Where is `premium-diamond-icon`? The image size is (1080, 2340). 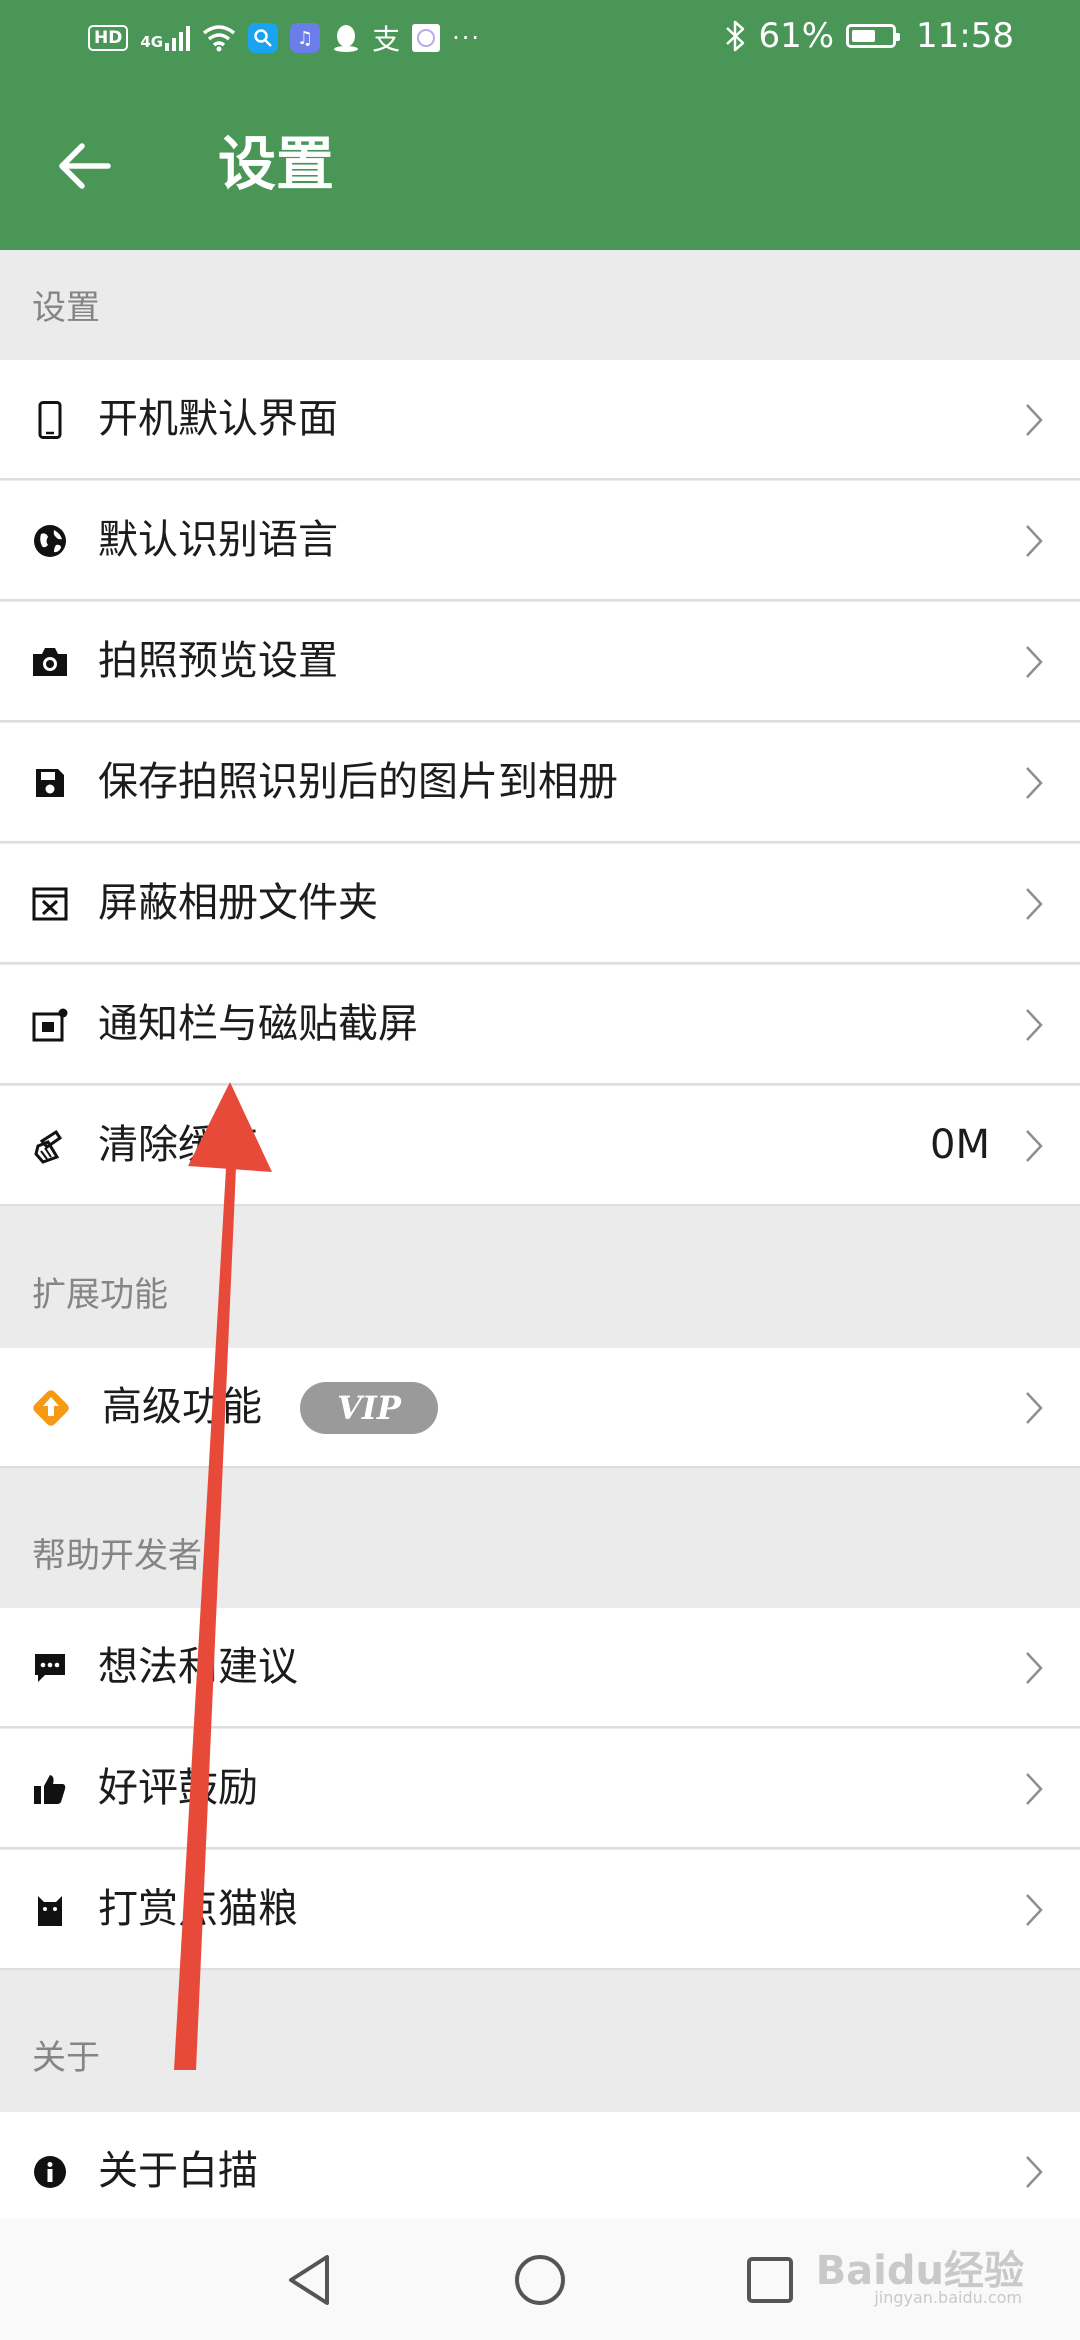
premium-diamond-icon is located at coordinates (51, 1408).